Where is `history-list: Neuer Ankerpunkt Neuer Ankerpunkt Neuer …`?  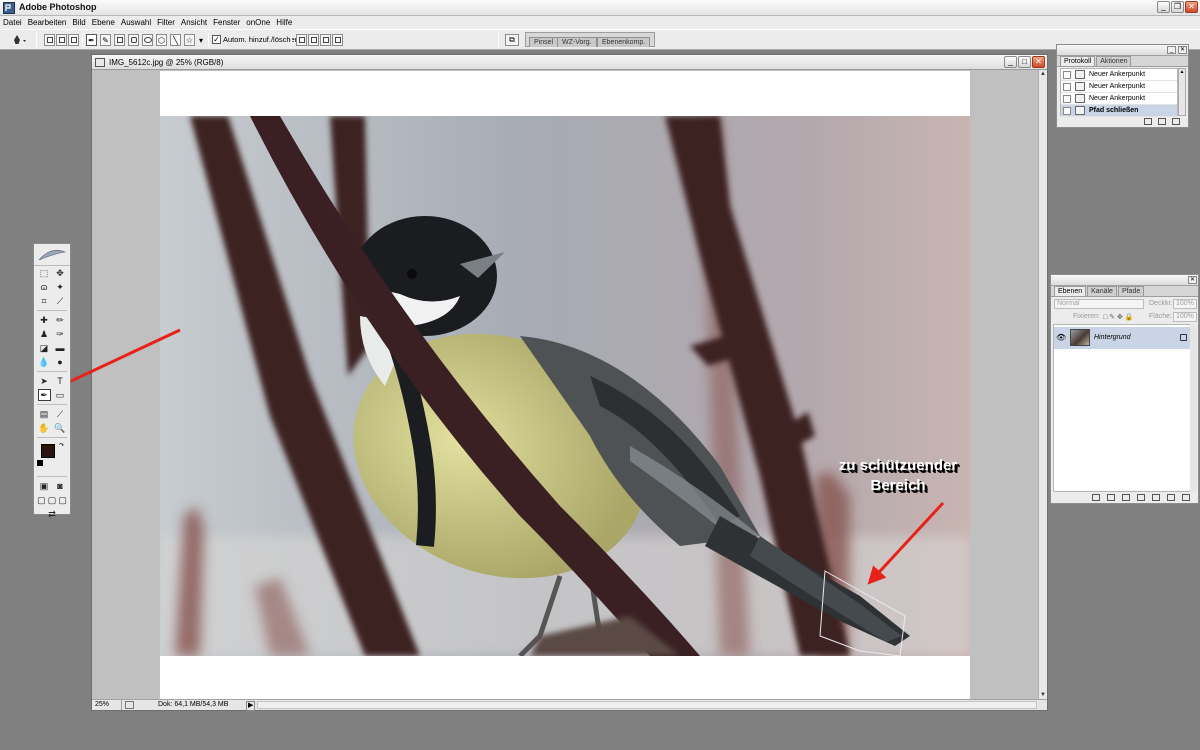
history-list: Neuer Ankerpunkt Neuer Ankerpunkt Neuer … is located at coordinates (1119, 92).